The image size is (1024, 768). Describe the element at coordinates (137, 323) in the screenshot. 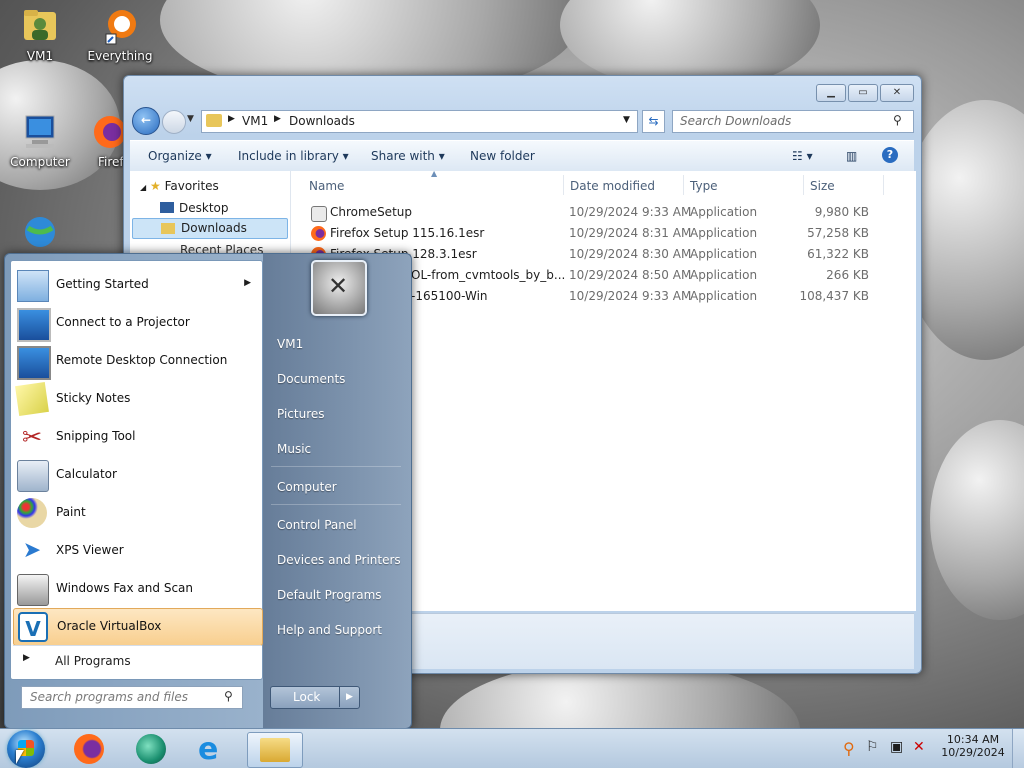

I see `program-connect-projector: Connect to a Projector` at that location.